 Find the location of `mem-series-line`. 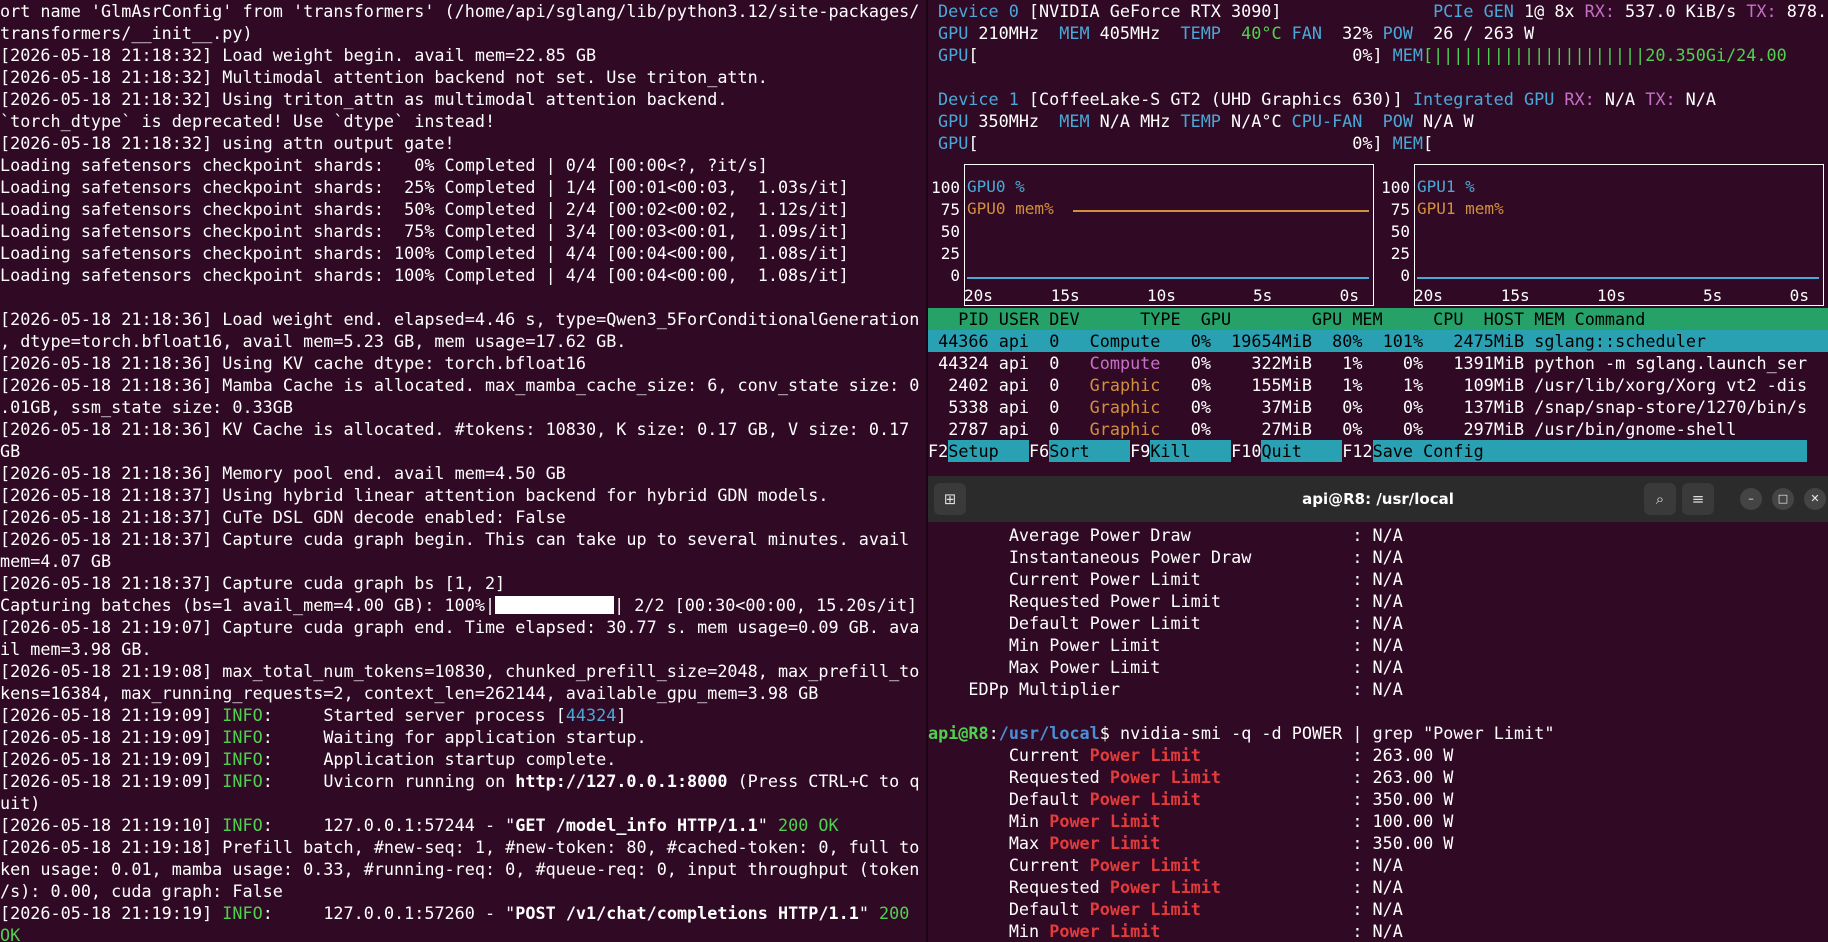

mem-series-line is located at coordinates (1221, 211).